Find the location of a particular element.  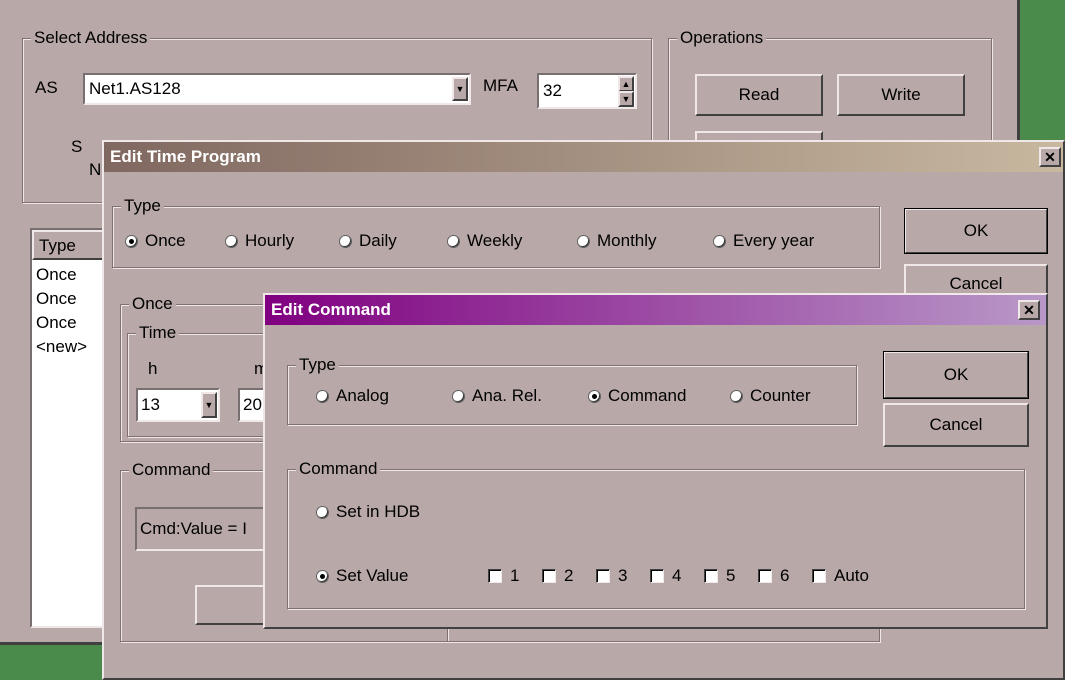

chevron-down-icon: ▼ is located at coordinates (209, 404).